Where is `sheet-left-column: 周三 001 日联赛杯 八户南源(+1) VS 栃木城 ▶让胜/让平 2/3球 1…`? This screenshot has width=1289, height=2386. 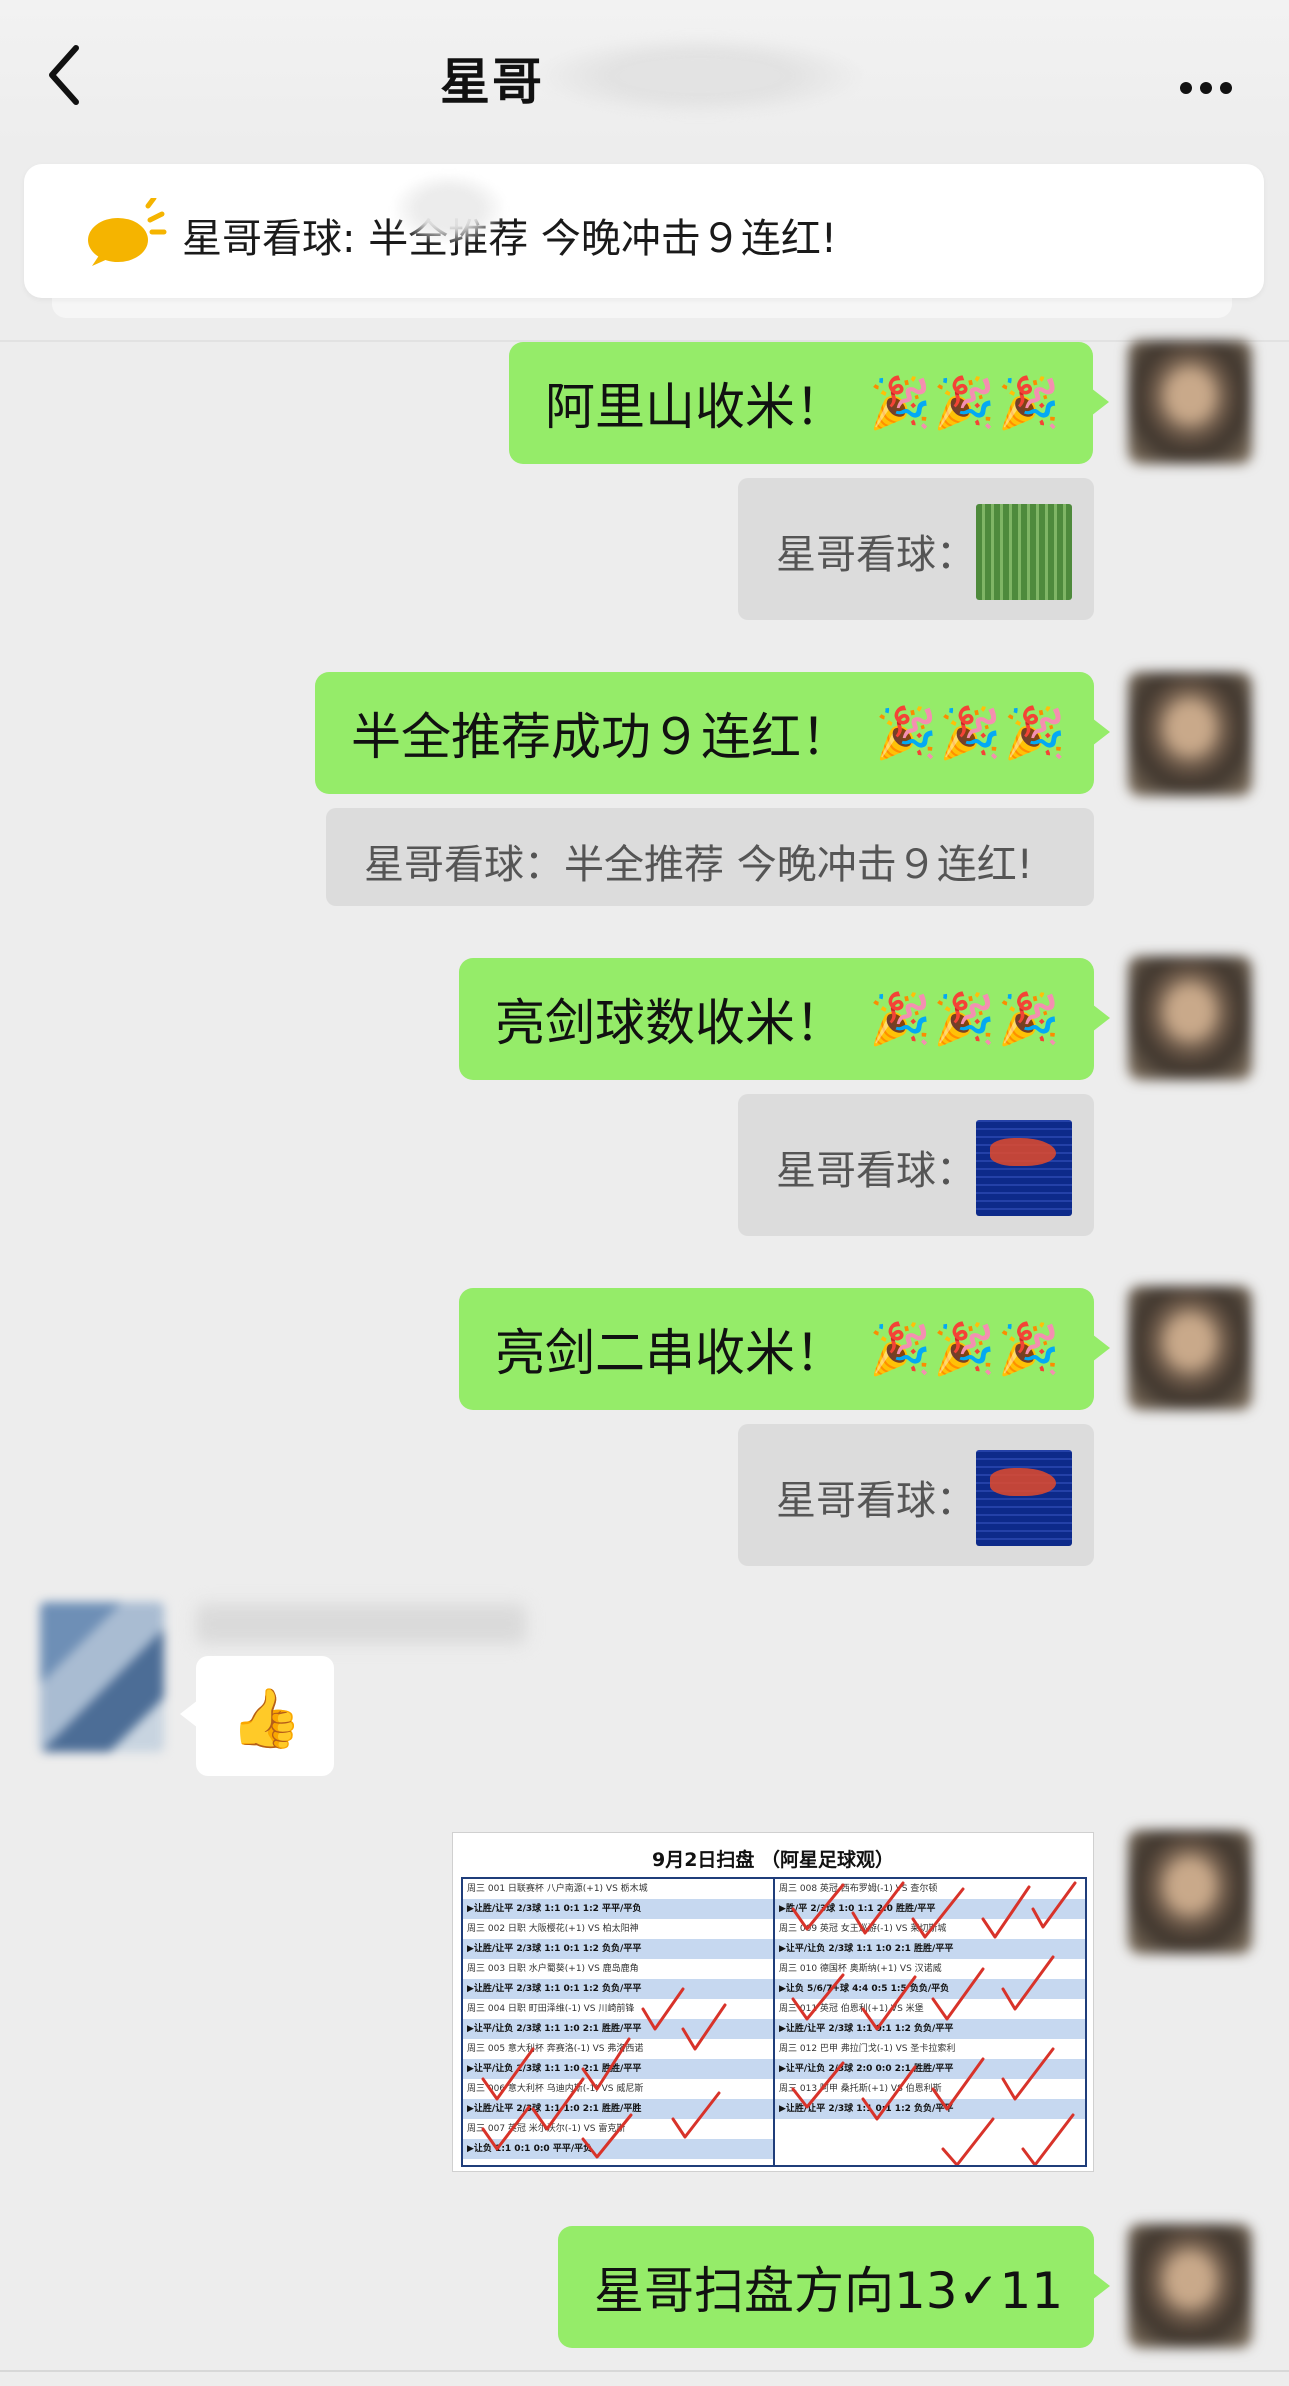
sheet-left-column: 周三 001 日联赛杯 八户南源(+1) VS 栃木城 ▶让胜/让平 2/3球 1… is located at coordinates (619, 2022).